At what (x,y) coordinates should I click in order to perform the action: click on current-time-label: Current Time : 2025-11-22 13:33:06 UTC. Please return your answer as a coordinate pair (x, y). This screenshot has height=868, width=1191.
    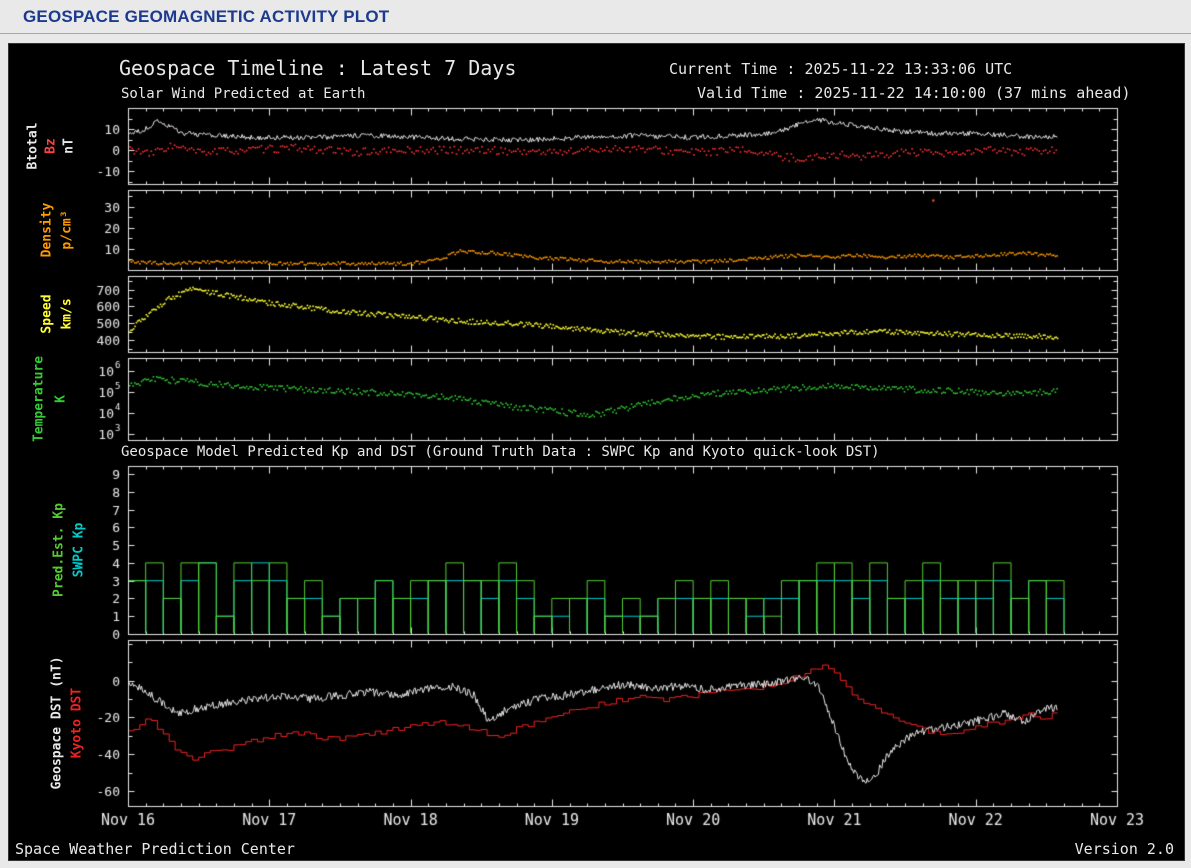
    Looking at the image, I should click on (841, 69).